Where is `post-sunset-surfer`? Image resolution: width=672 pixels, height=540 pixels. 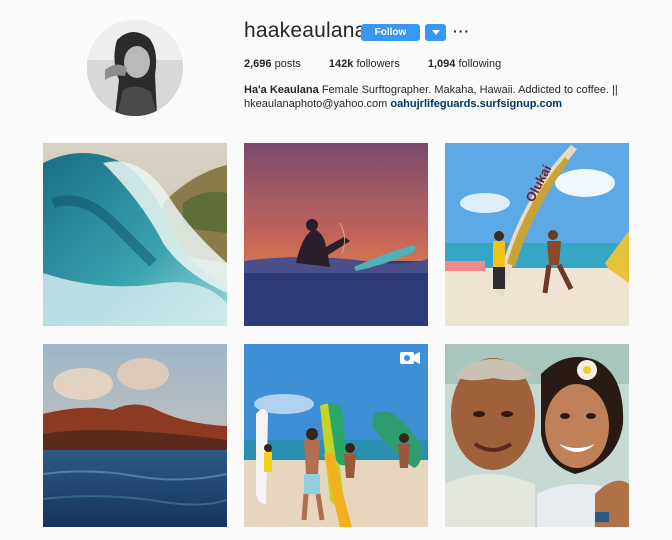
post-sunset-surfer is located at coordinates (336, 234).